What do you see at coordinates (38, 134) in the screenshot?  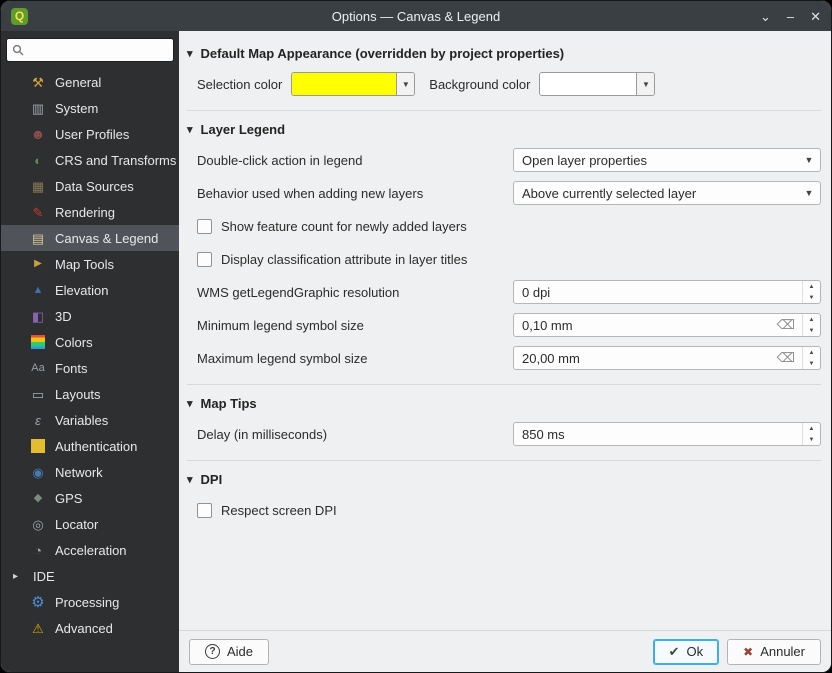 I see `user-icon` at bounding box center [38, 134].